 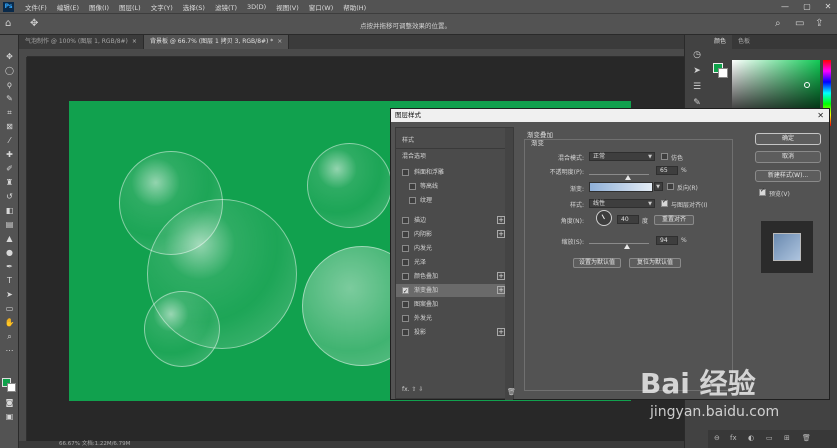 I want to click on home-icon: ⌂, so click(x=8, y=23).